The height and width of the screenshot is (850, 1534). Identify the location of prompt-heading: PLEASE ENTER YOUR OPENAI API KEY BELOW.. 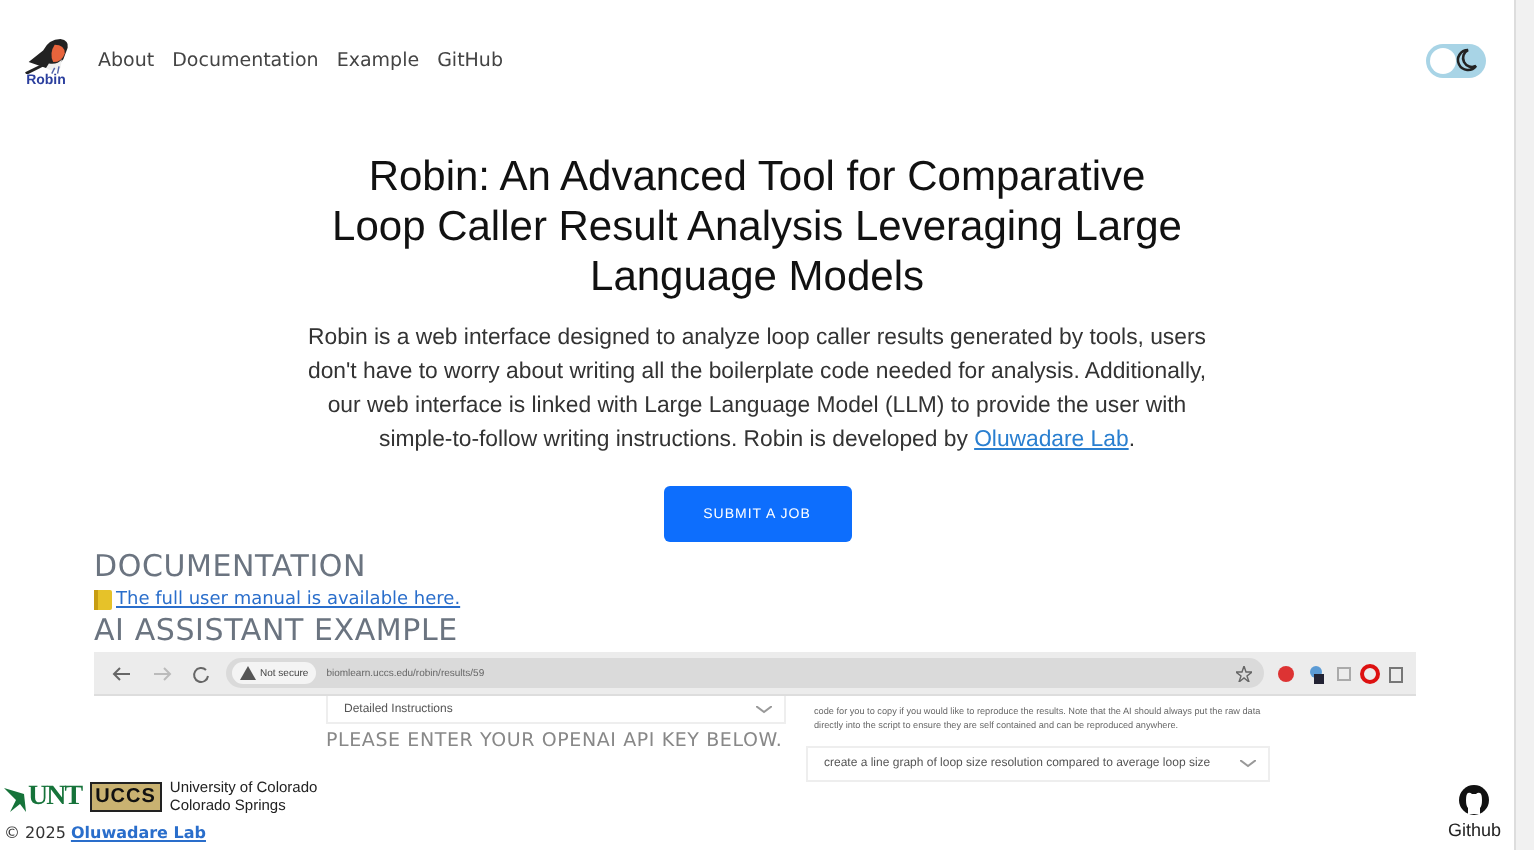
(555, 742).